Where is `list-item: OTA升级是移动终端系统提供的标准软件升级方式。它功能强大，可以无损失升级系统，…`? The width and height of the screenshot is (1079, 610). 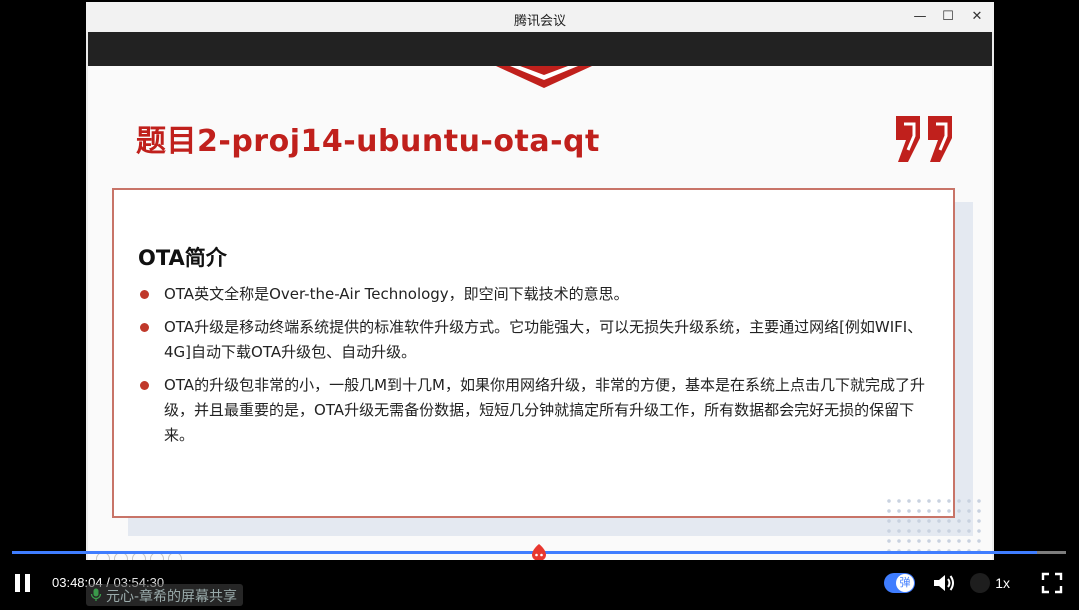
list-item: OTA升级是移动终端系统提供的标准软件升级方式。它功能强大，可以无损失升级系统，… is located at coordinates (538, 340).